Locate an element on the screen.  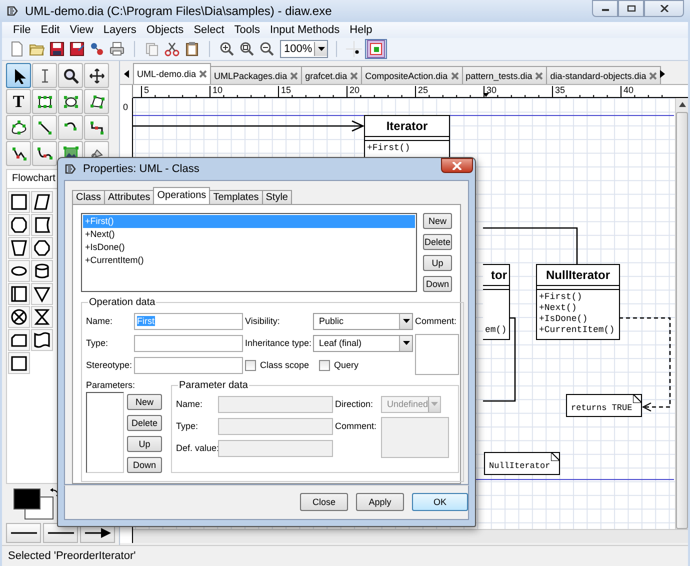
open-box-shape-icon is located at coordinates (19, 363).